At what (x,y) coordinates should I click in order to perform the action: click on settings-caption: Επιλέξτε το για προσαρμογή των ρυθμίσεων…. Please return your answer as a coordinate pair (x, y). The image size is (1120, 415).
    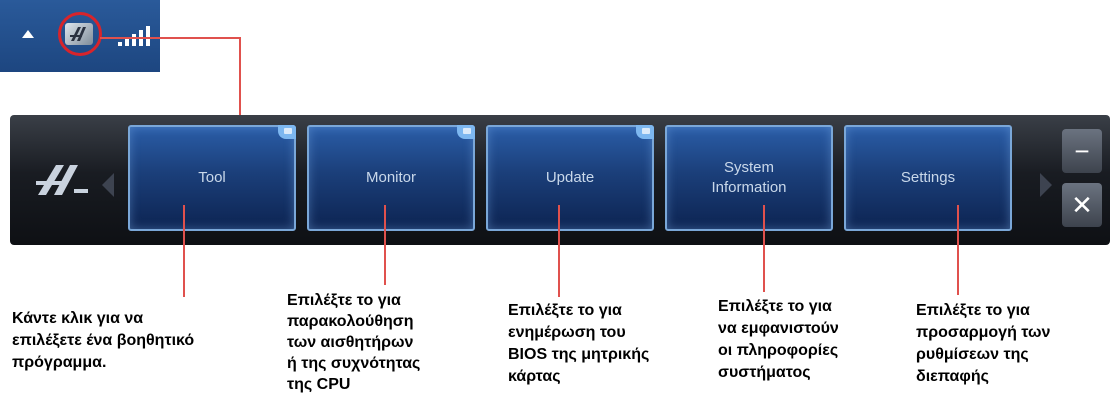
    Looking at the image, I should click on (983, 344).